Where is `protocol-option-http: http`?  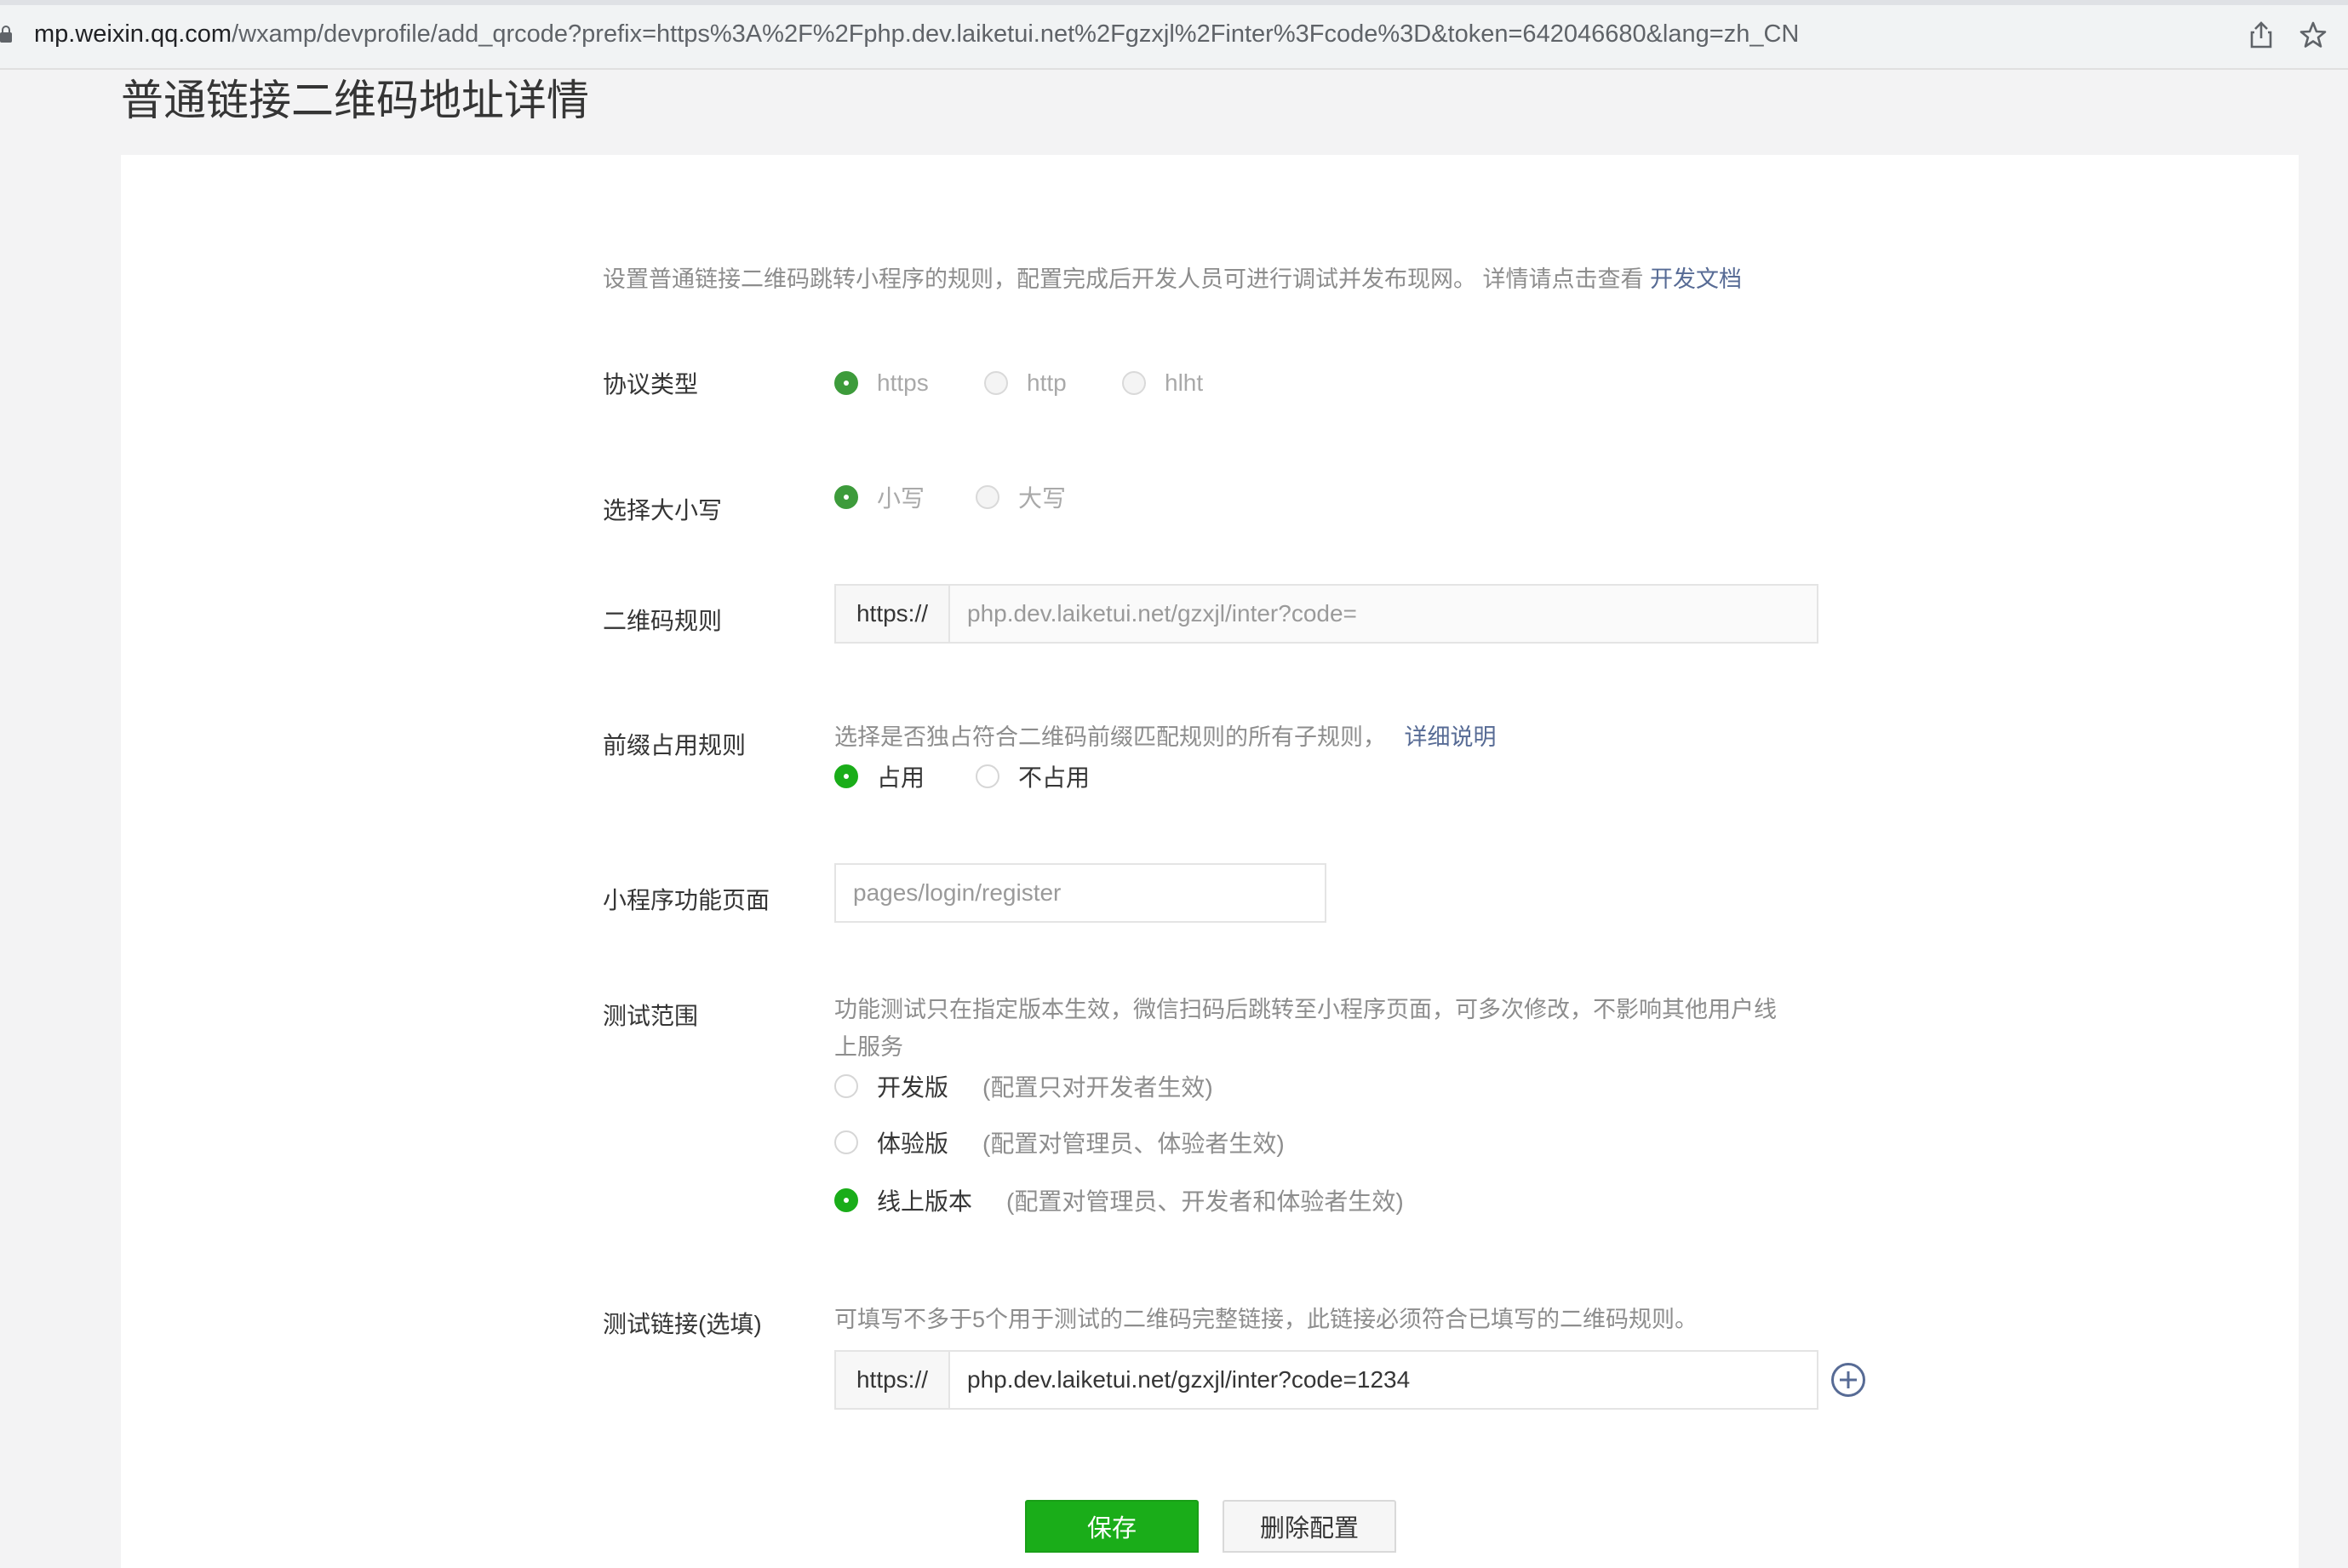 protocol-option-http: http is located at coordinates (1025, 383).